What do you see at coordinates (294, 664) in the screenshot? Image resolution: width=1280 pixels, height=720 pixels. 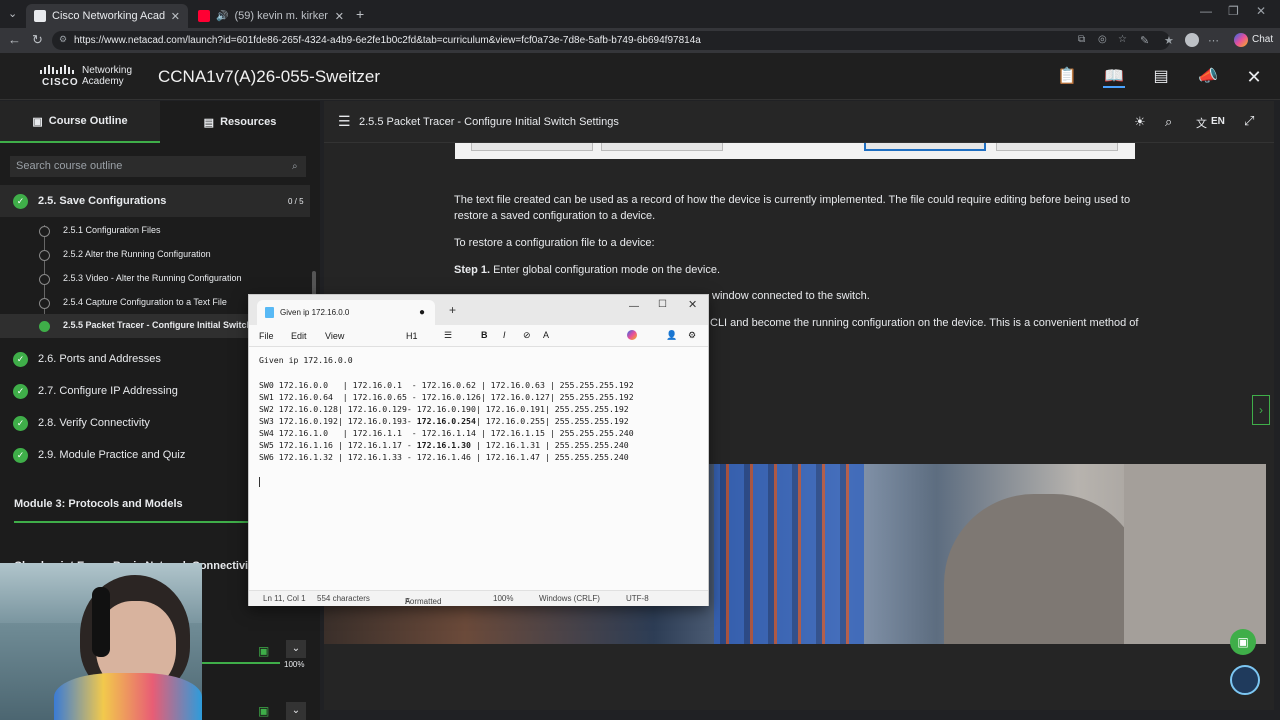 I see `checkpoint-progress-label: 100%` at bounding box center [294, 664].